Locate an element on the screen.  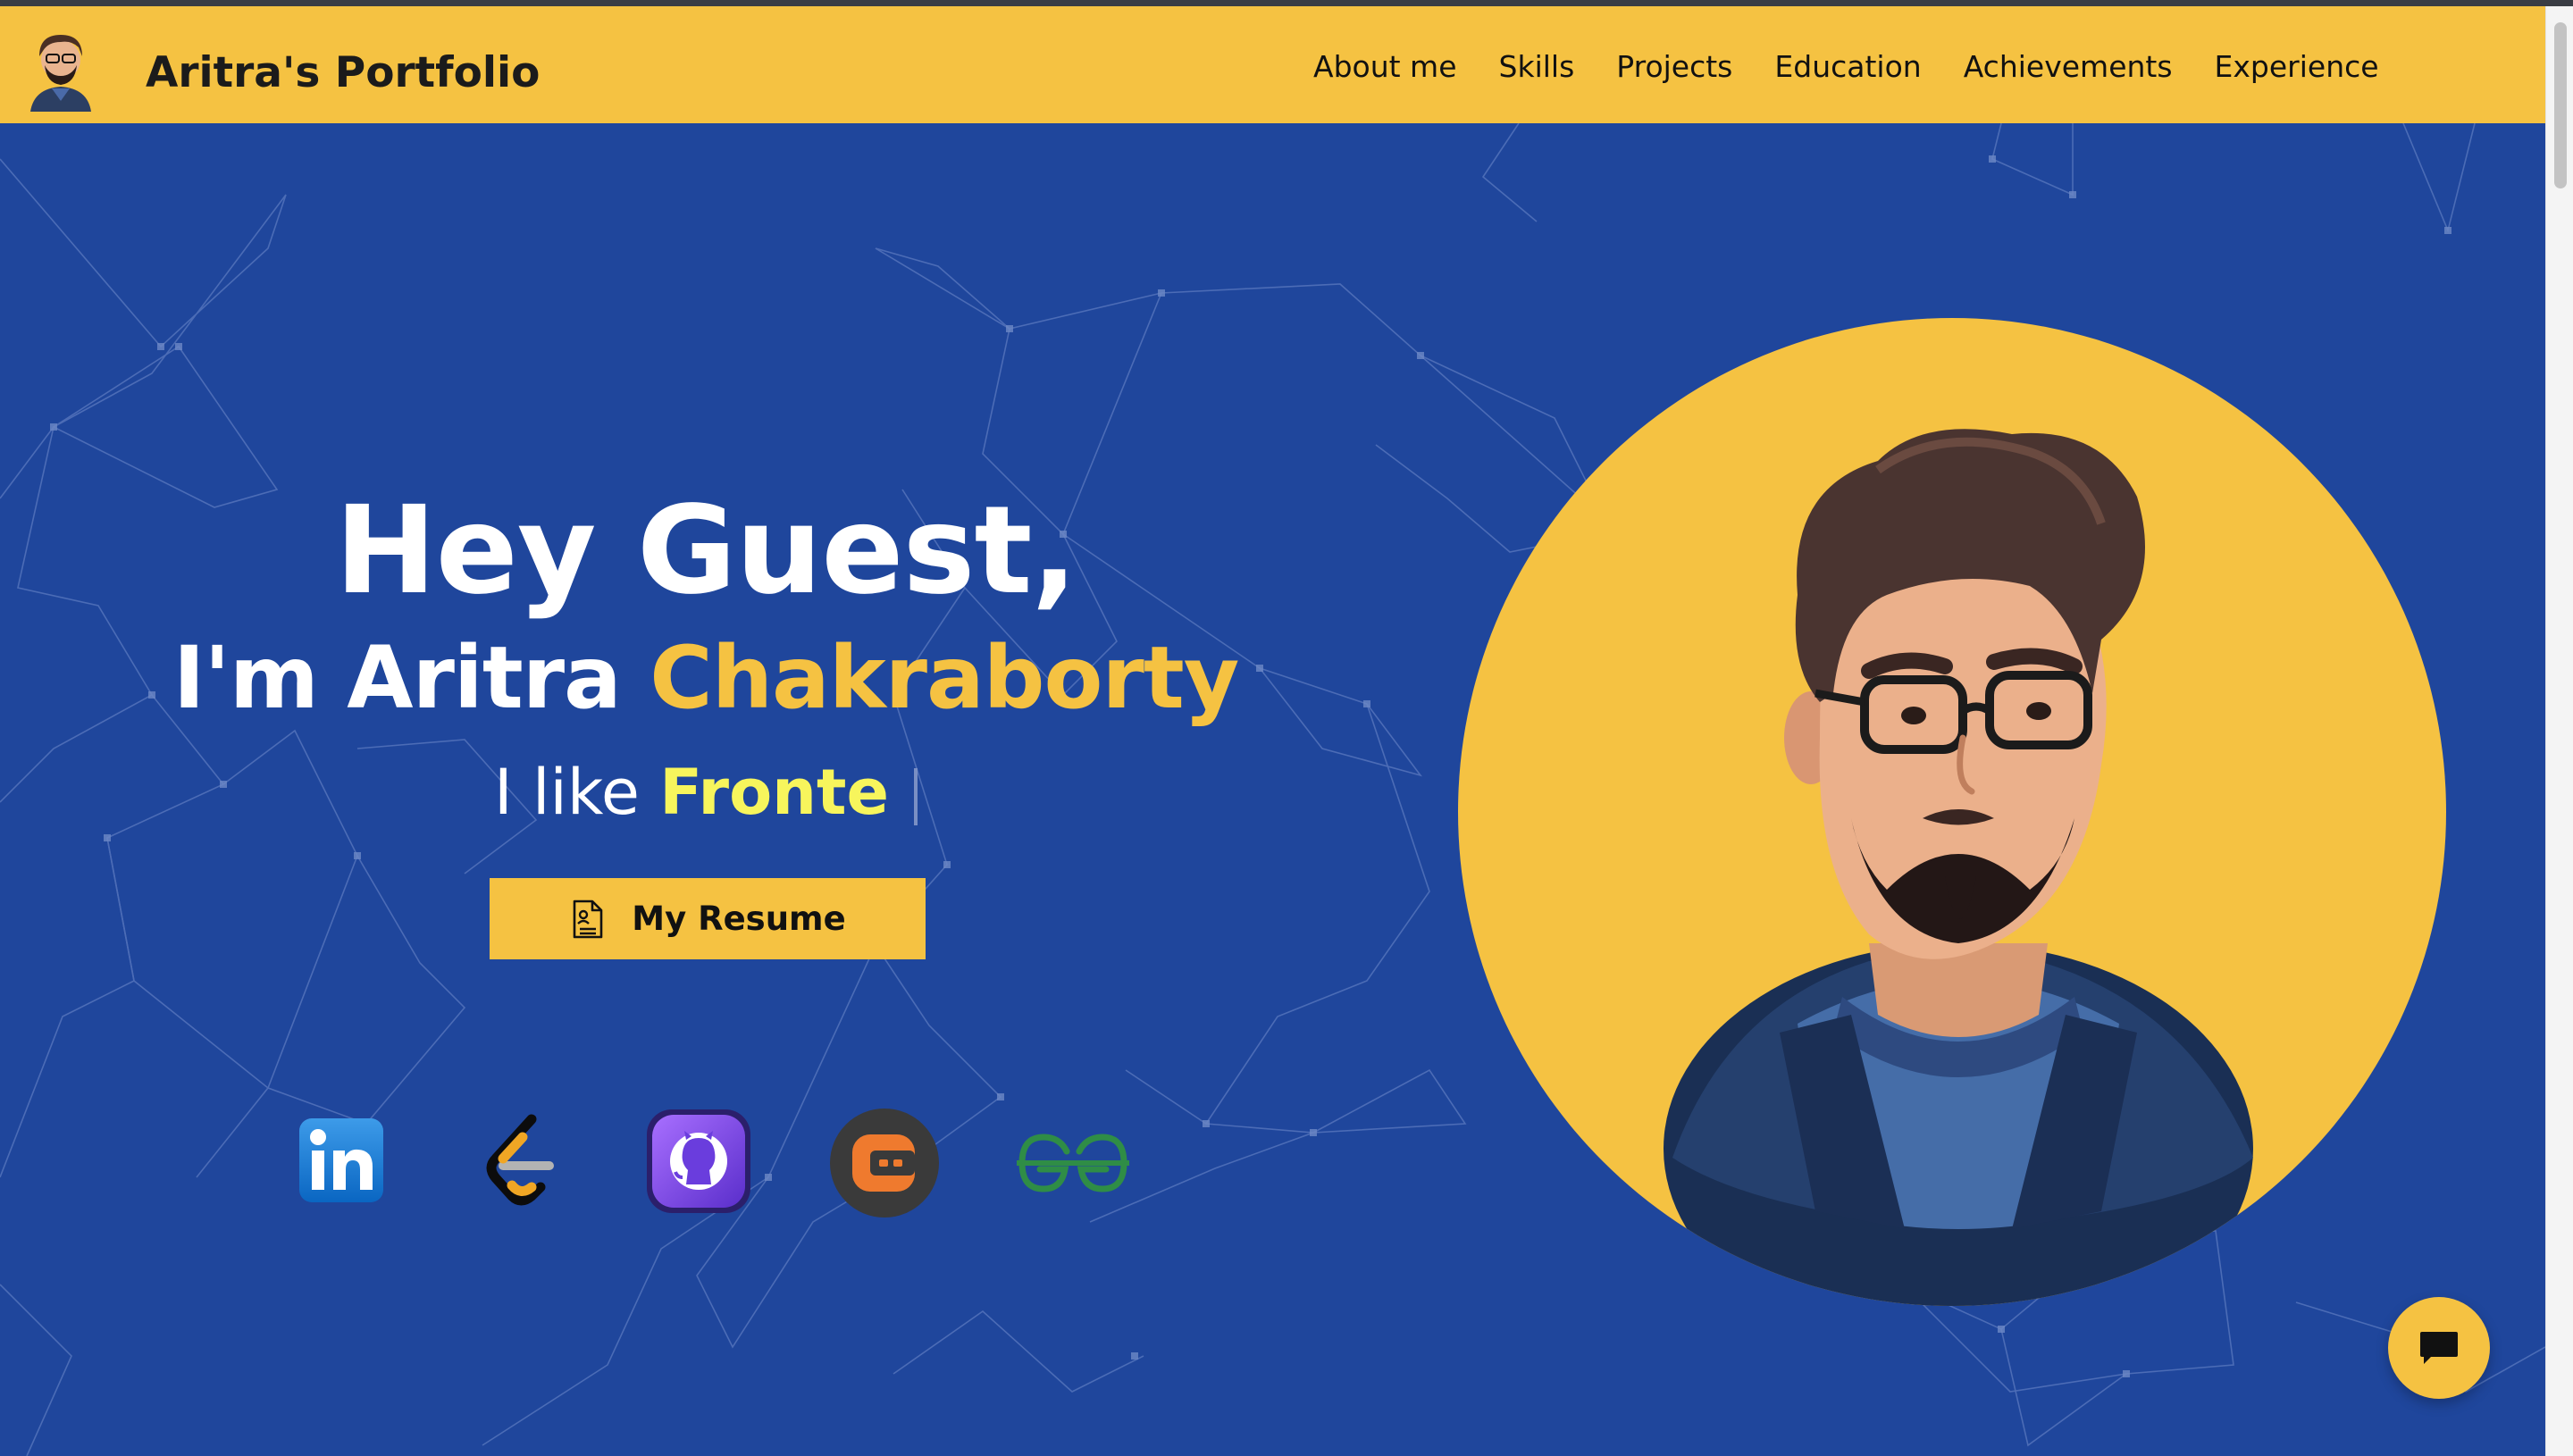
nav-item-experience: Experience is located at coordinates (2297, 66).